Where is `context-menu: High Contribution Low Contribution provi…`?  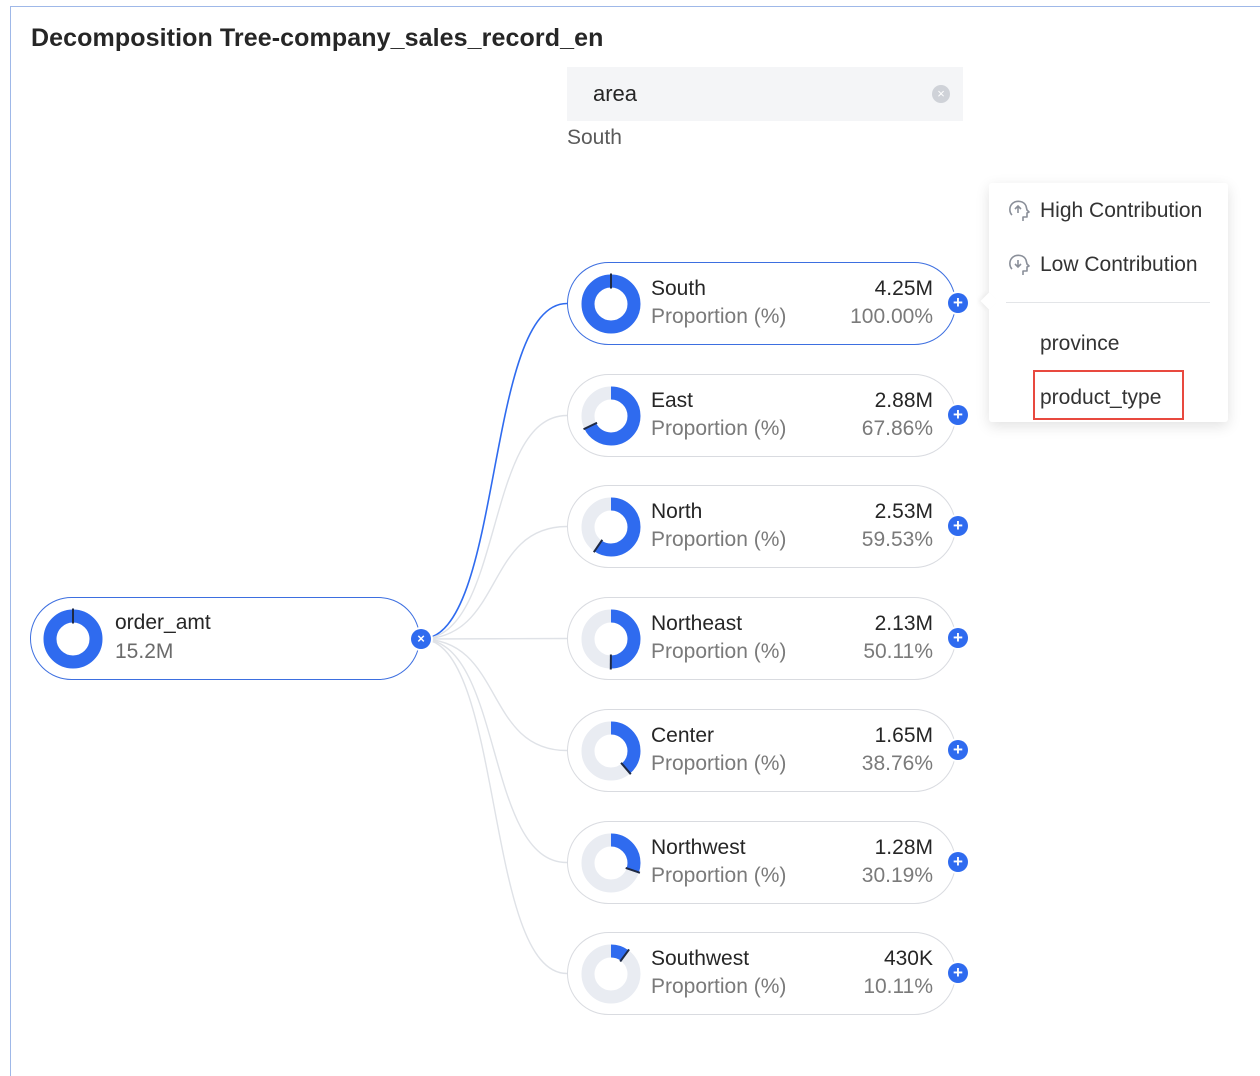
context-menu: High Contribution Low Contribution provi… is located at coordinates (1104, 302).